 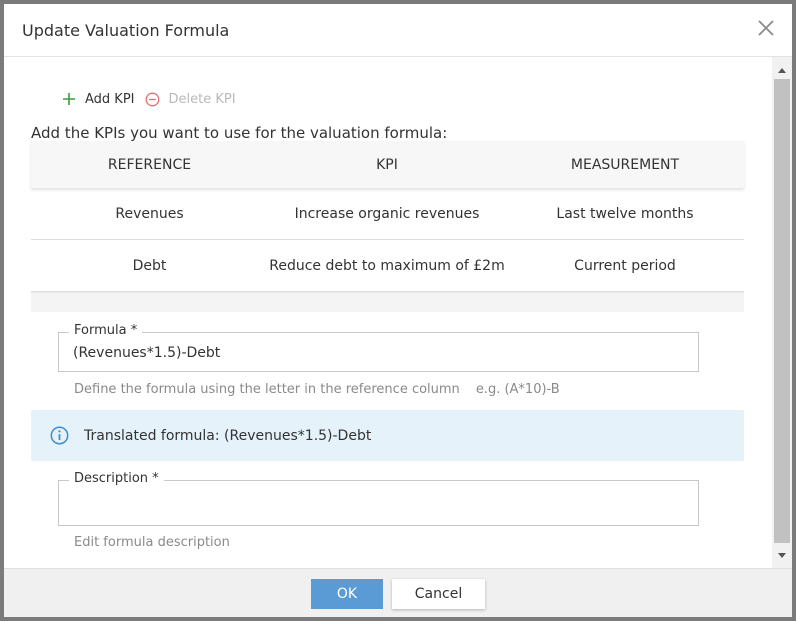 I want to click on description-hint: Edit formula description, so click(x=152, y=542).